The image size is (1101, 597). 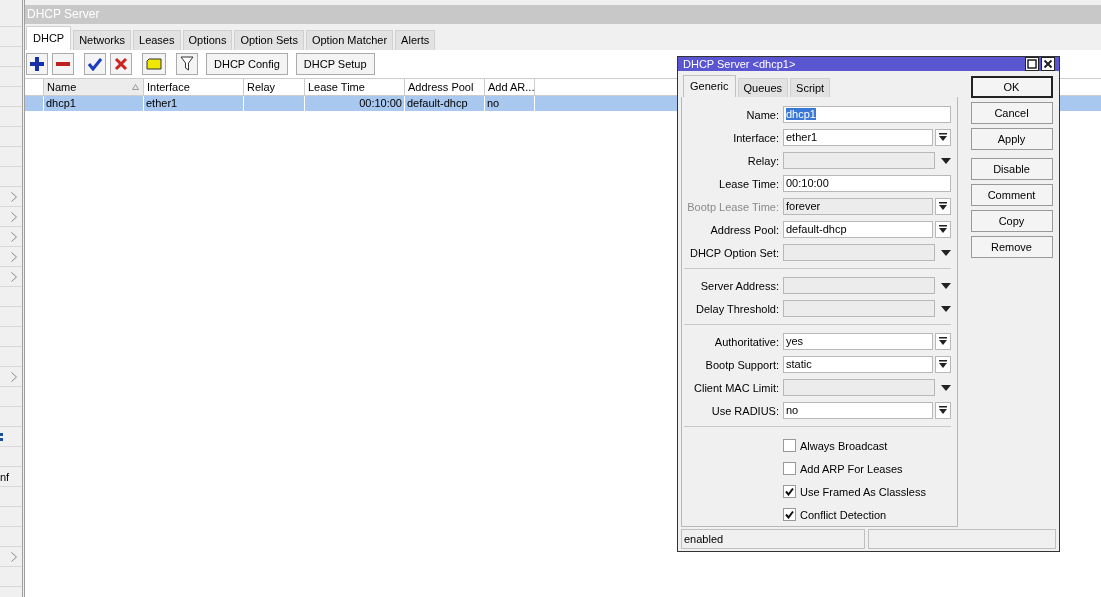 I want to click on table-cell: 00:10:00, so click(x=380, y=103).